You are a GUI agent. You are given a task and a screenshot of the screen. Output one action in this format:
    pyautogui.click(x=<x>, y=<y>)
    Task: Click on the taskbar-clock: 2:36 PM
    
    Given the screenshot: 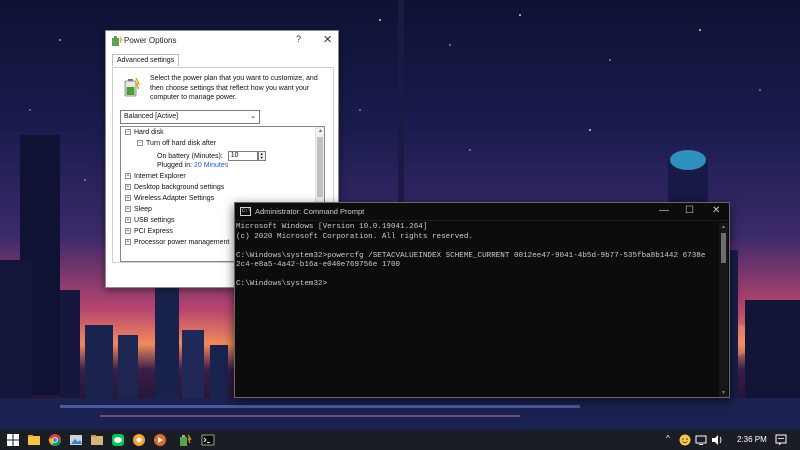 What is the action you would take?
    pyautogui.click(x=752, y=439)
    